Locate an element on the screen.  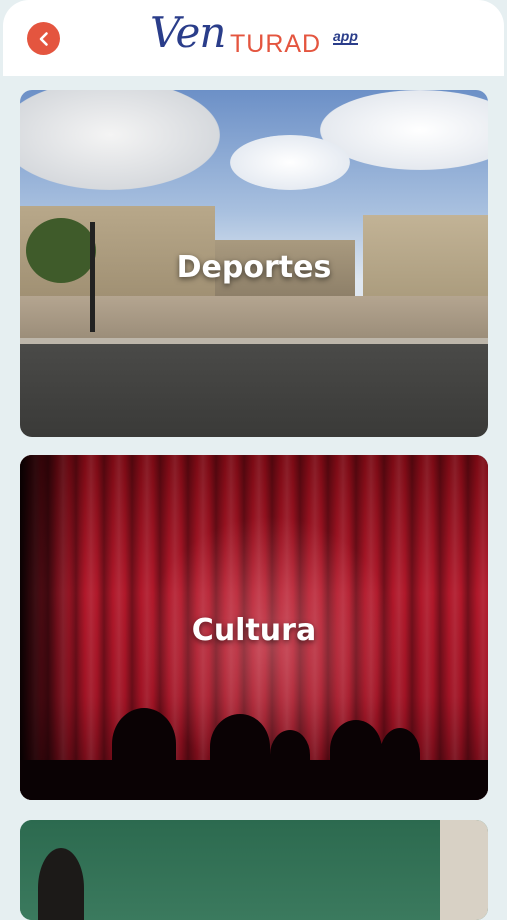
category-label-cultura: Cultura is located at coordinates (254, 630).